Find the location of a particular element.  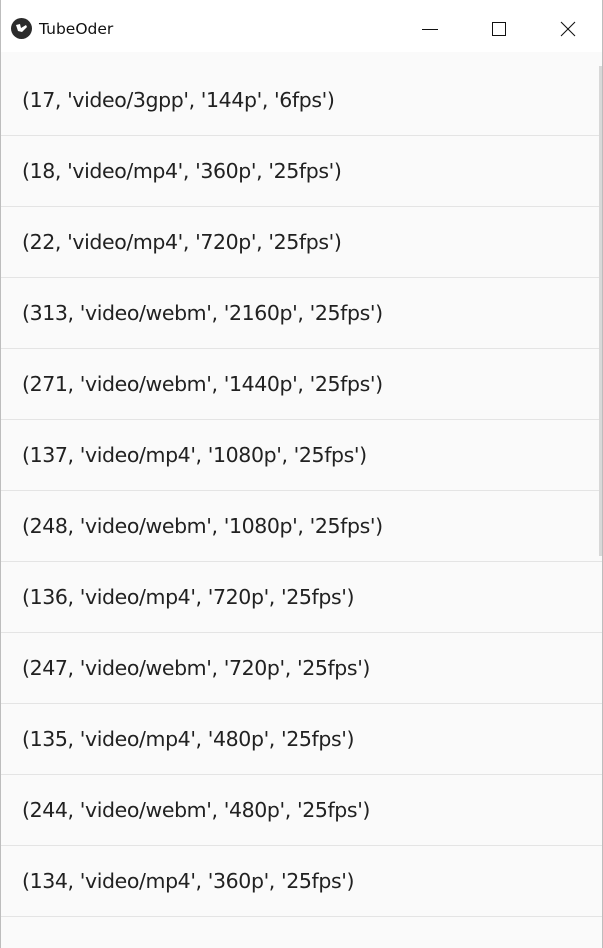

stream-item: (313, 'video/webm', '2160p', '25fps') is located at coordinates (301, 313).